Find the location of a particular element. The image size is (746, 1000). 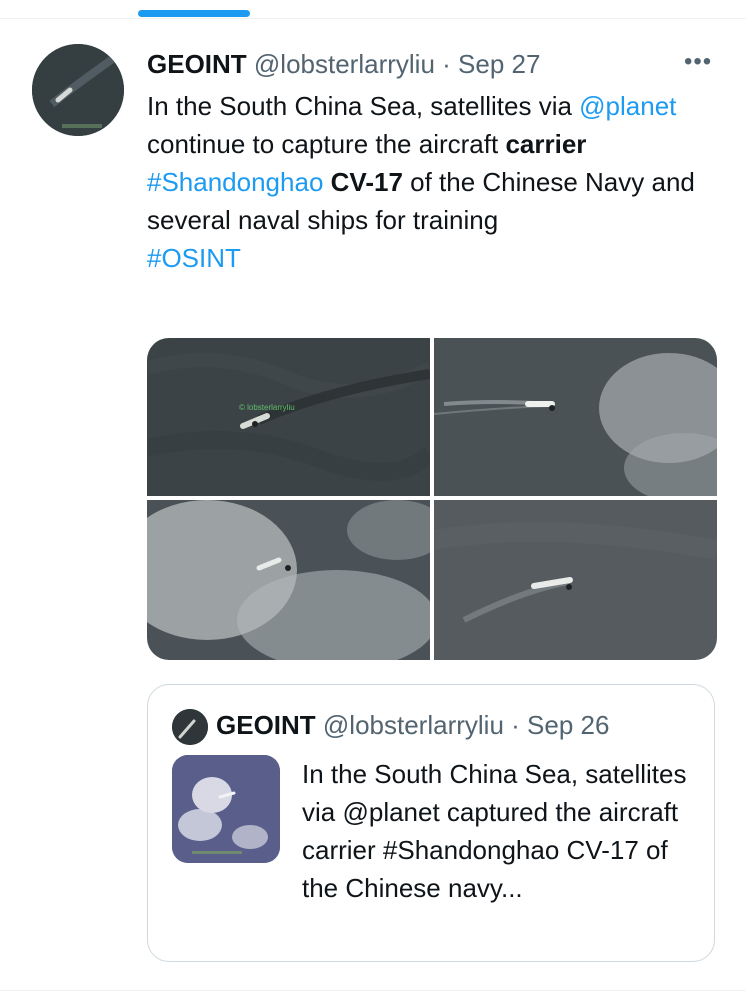

satellite-image-1: © lobsterlarryliu is located at coordinates (288, 417).